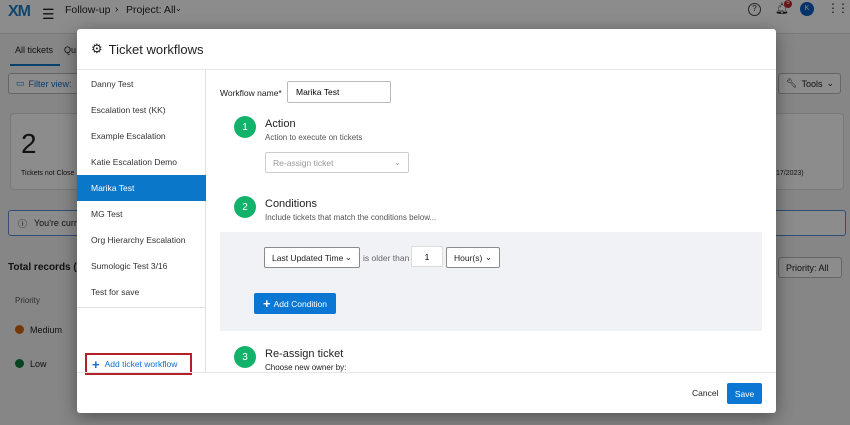 This screenshot has height=425, width=850. I want to click on step-number: 1, so click(245, 127).